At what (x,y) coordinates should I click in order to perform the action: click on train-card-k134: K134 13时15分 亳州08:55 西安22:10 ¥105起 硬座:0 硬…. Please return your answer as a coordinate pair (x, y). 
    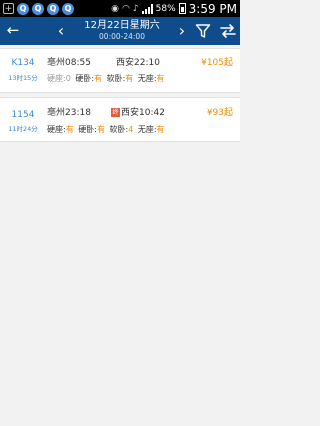
    Looking at the image, I should click on (120, 70).